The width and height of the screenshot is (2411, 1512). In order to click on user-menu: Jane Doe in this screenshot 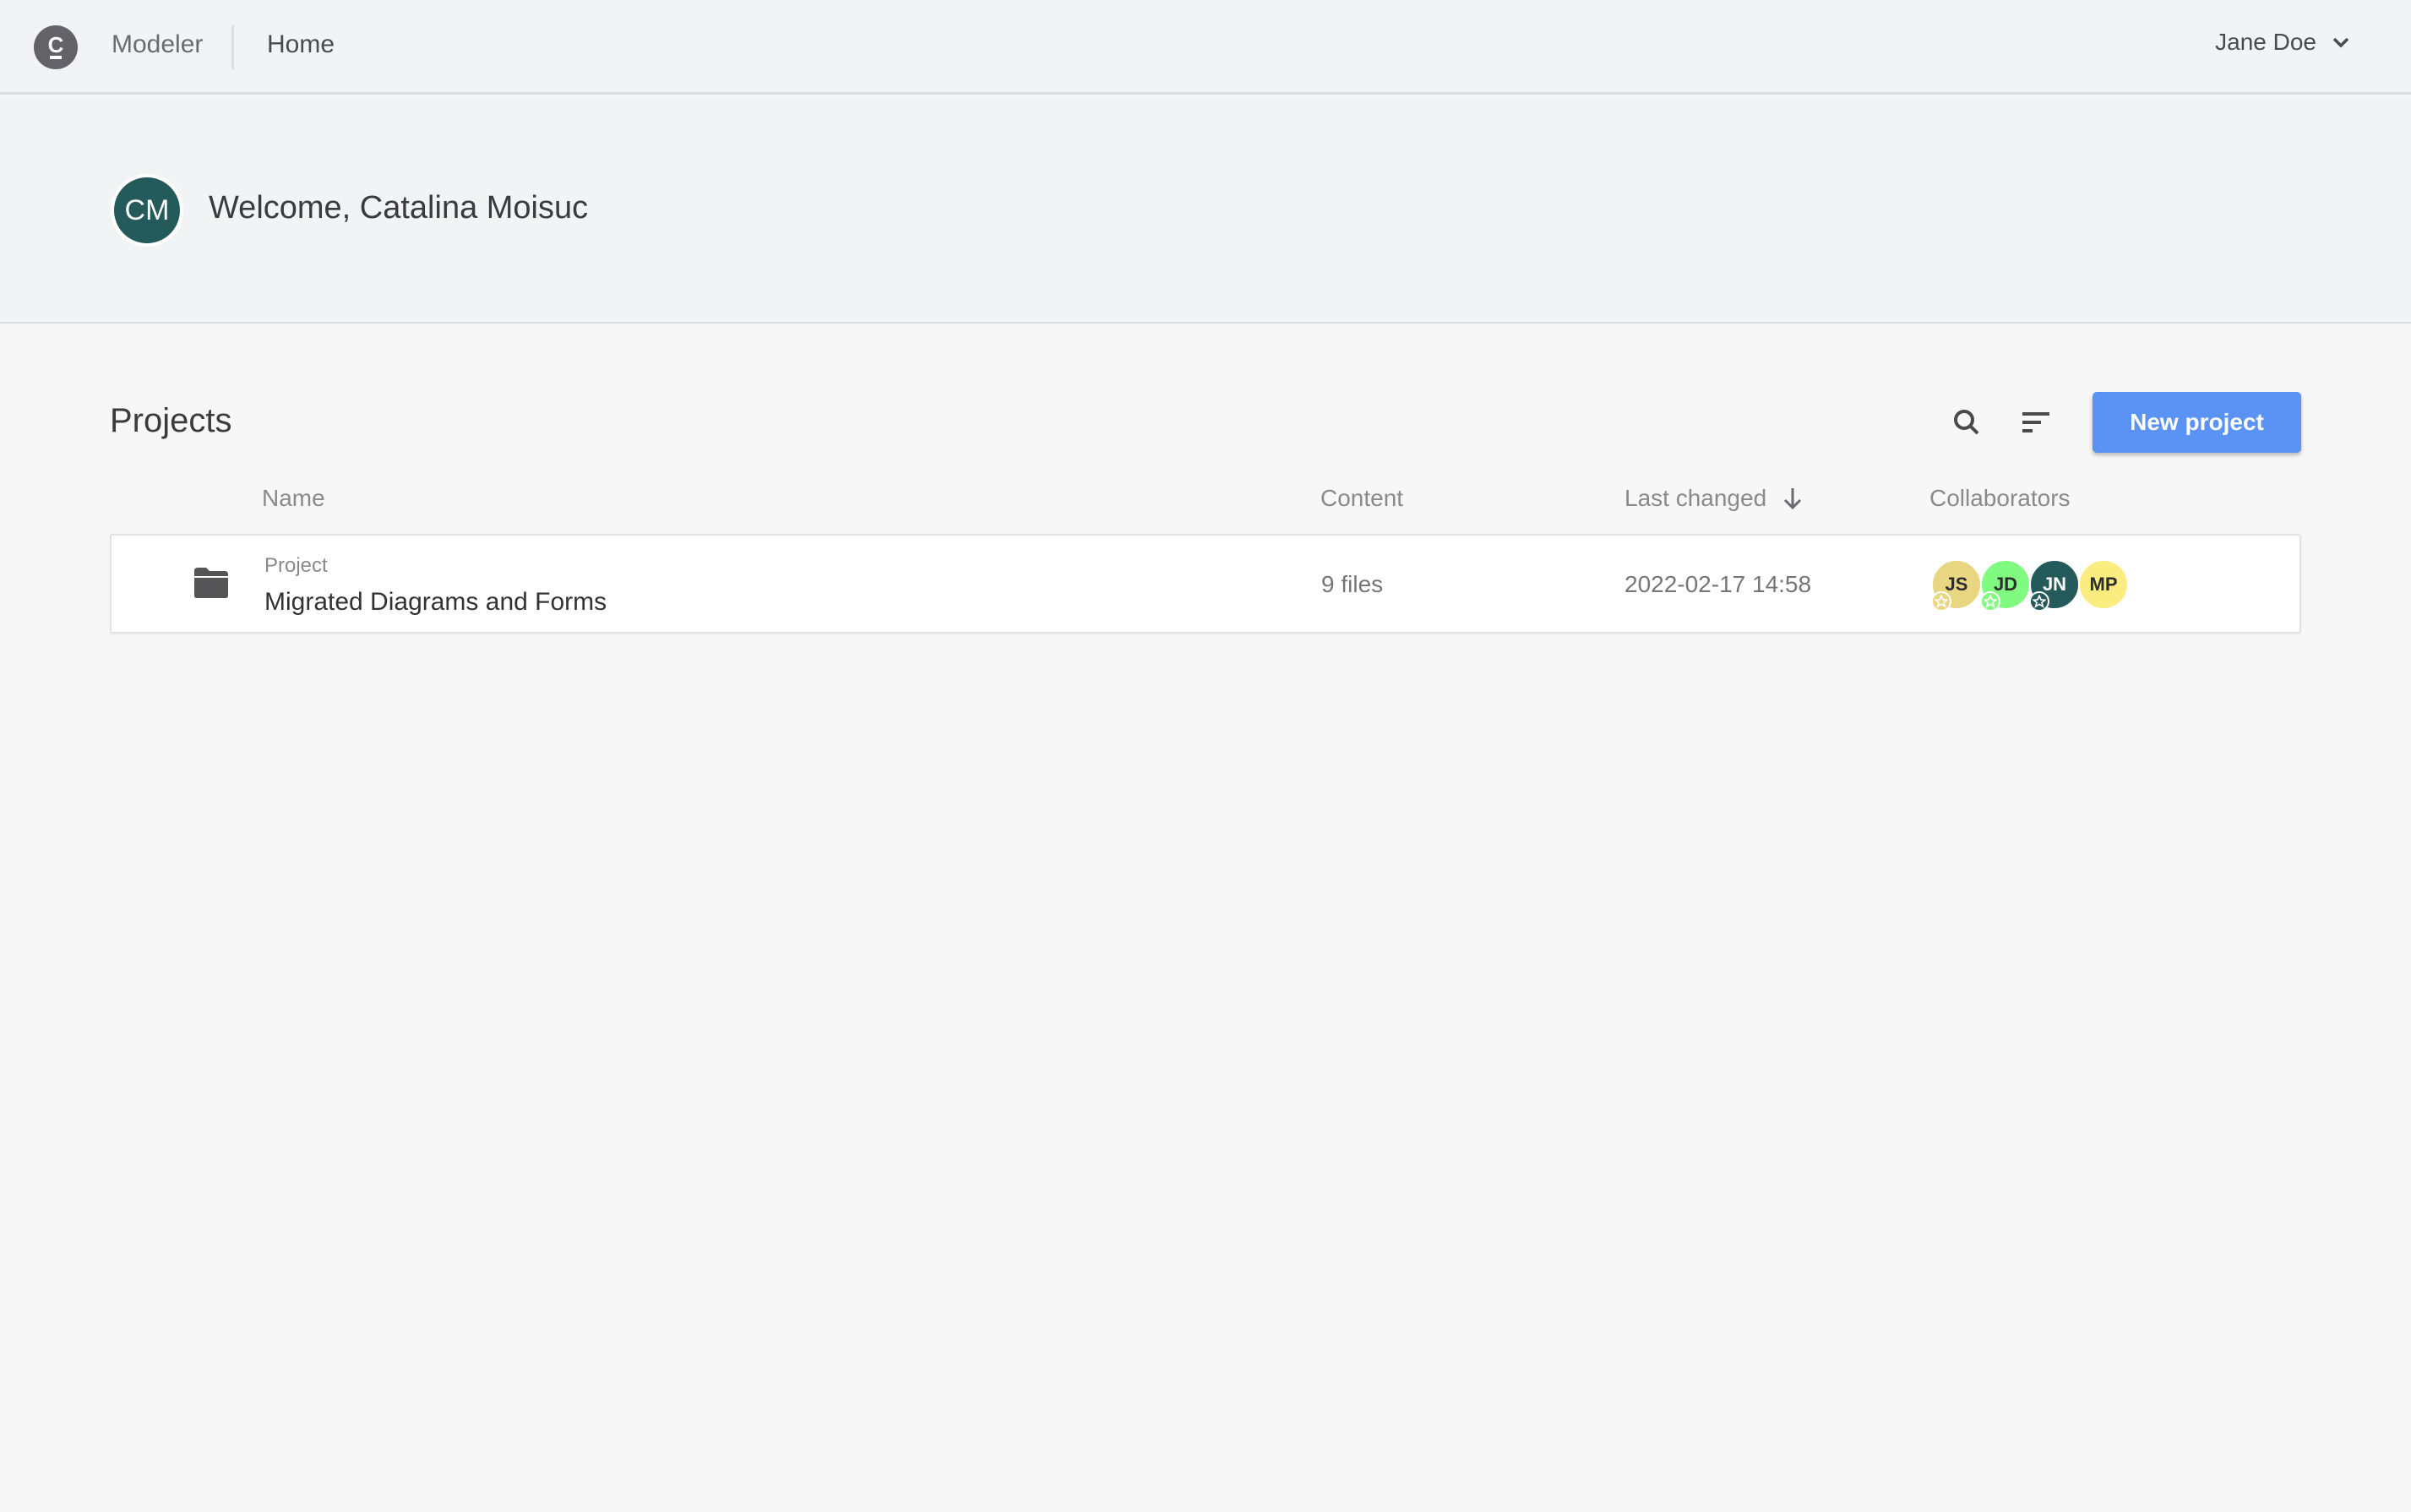, I will do `click(2282, 42)`.